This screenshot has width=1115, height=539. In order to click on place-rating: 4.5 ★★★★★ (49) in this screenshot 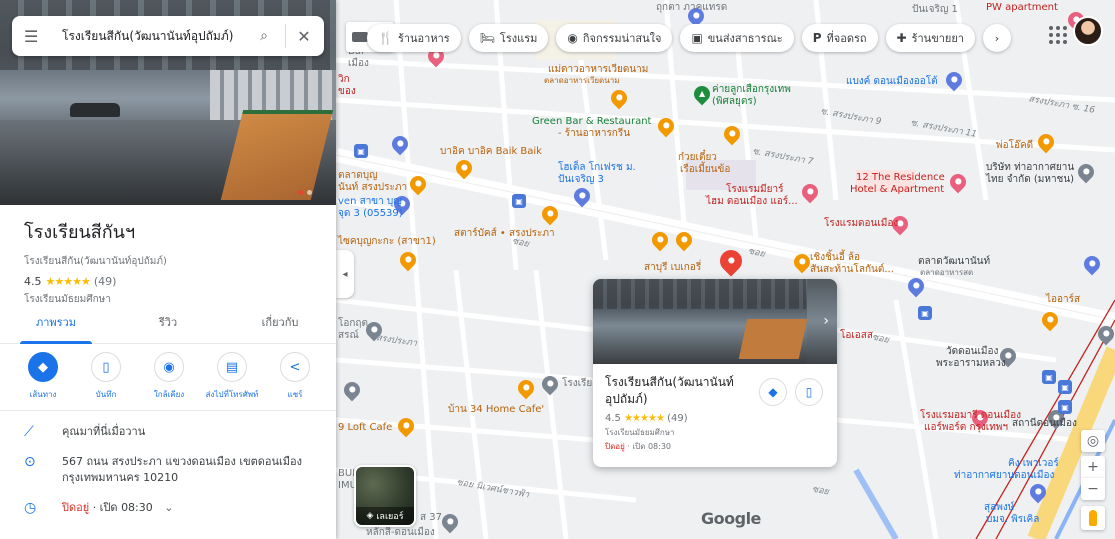, I will do `click(168, 278)`.